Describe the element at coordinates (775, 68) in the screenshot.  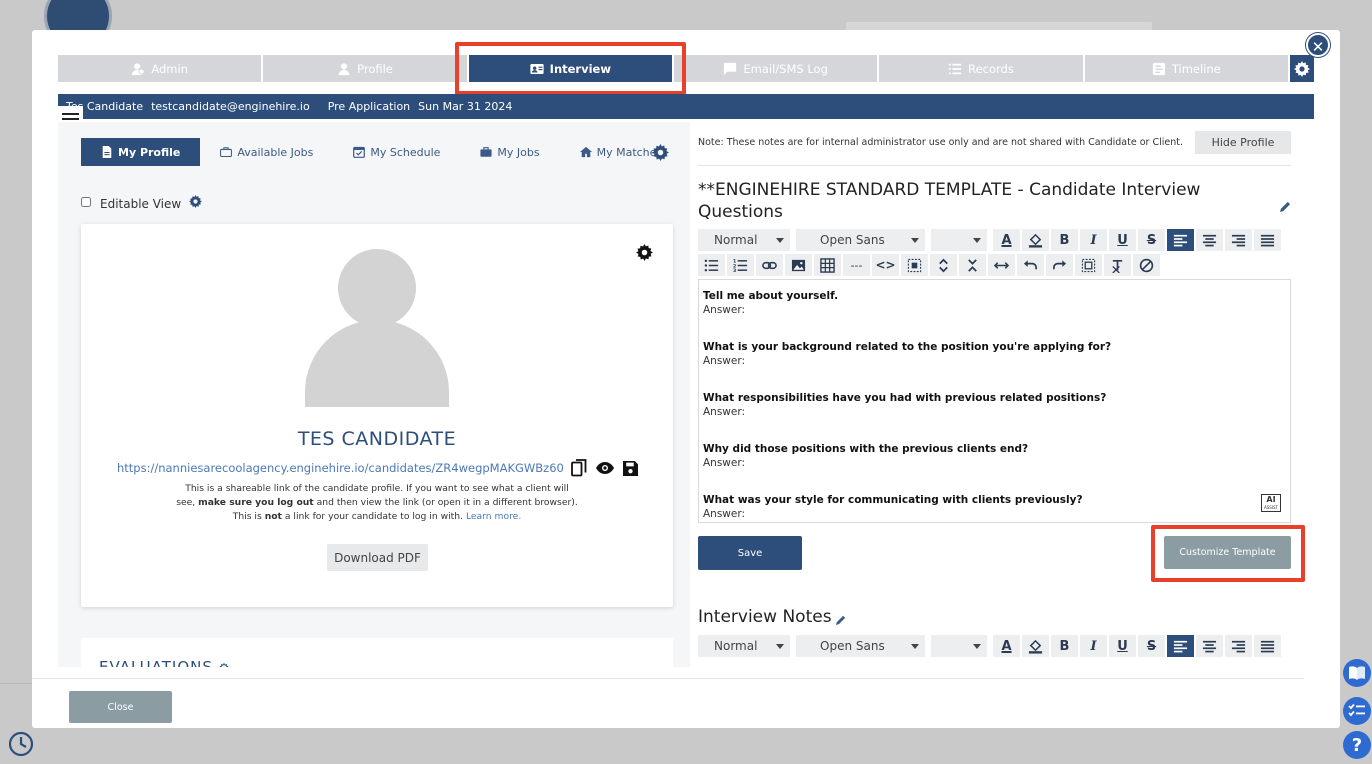
I see `tab-email-sms-log: Email/SMS Log` at that location.